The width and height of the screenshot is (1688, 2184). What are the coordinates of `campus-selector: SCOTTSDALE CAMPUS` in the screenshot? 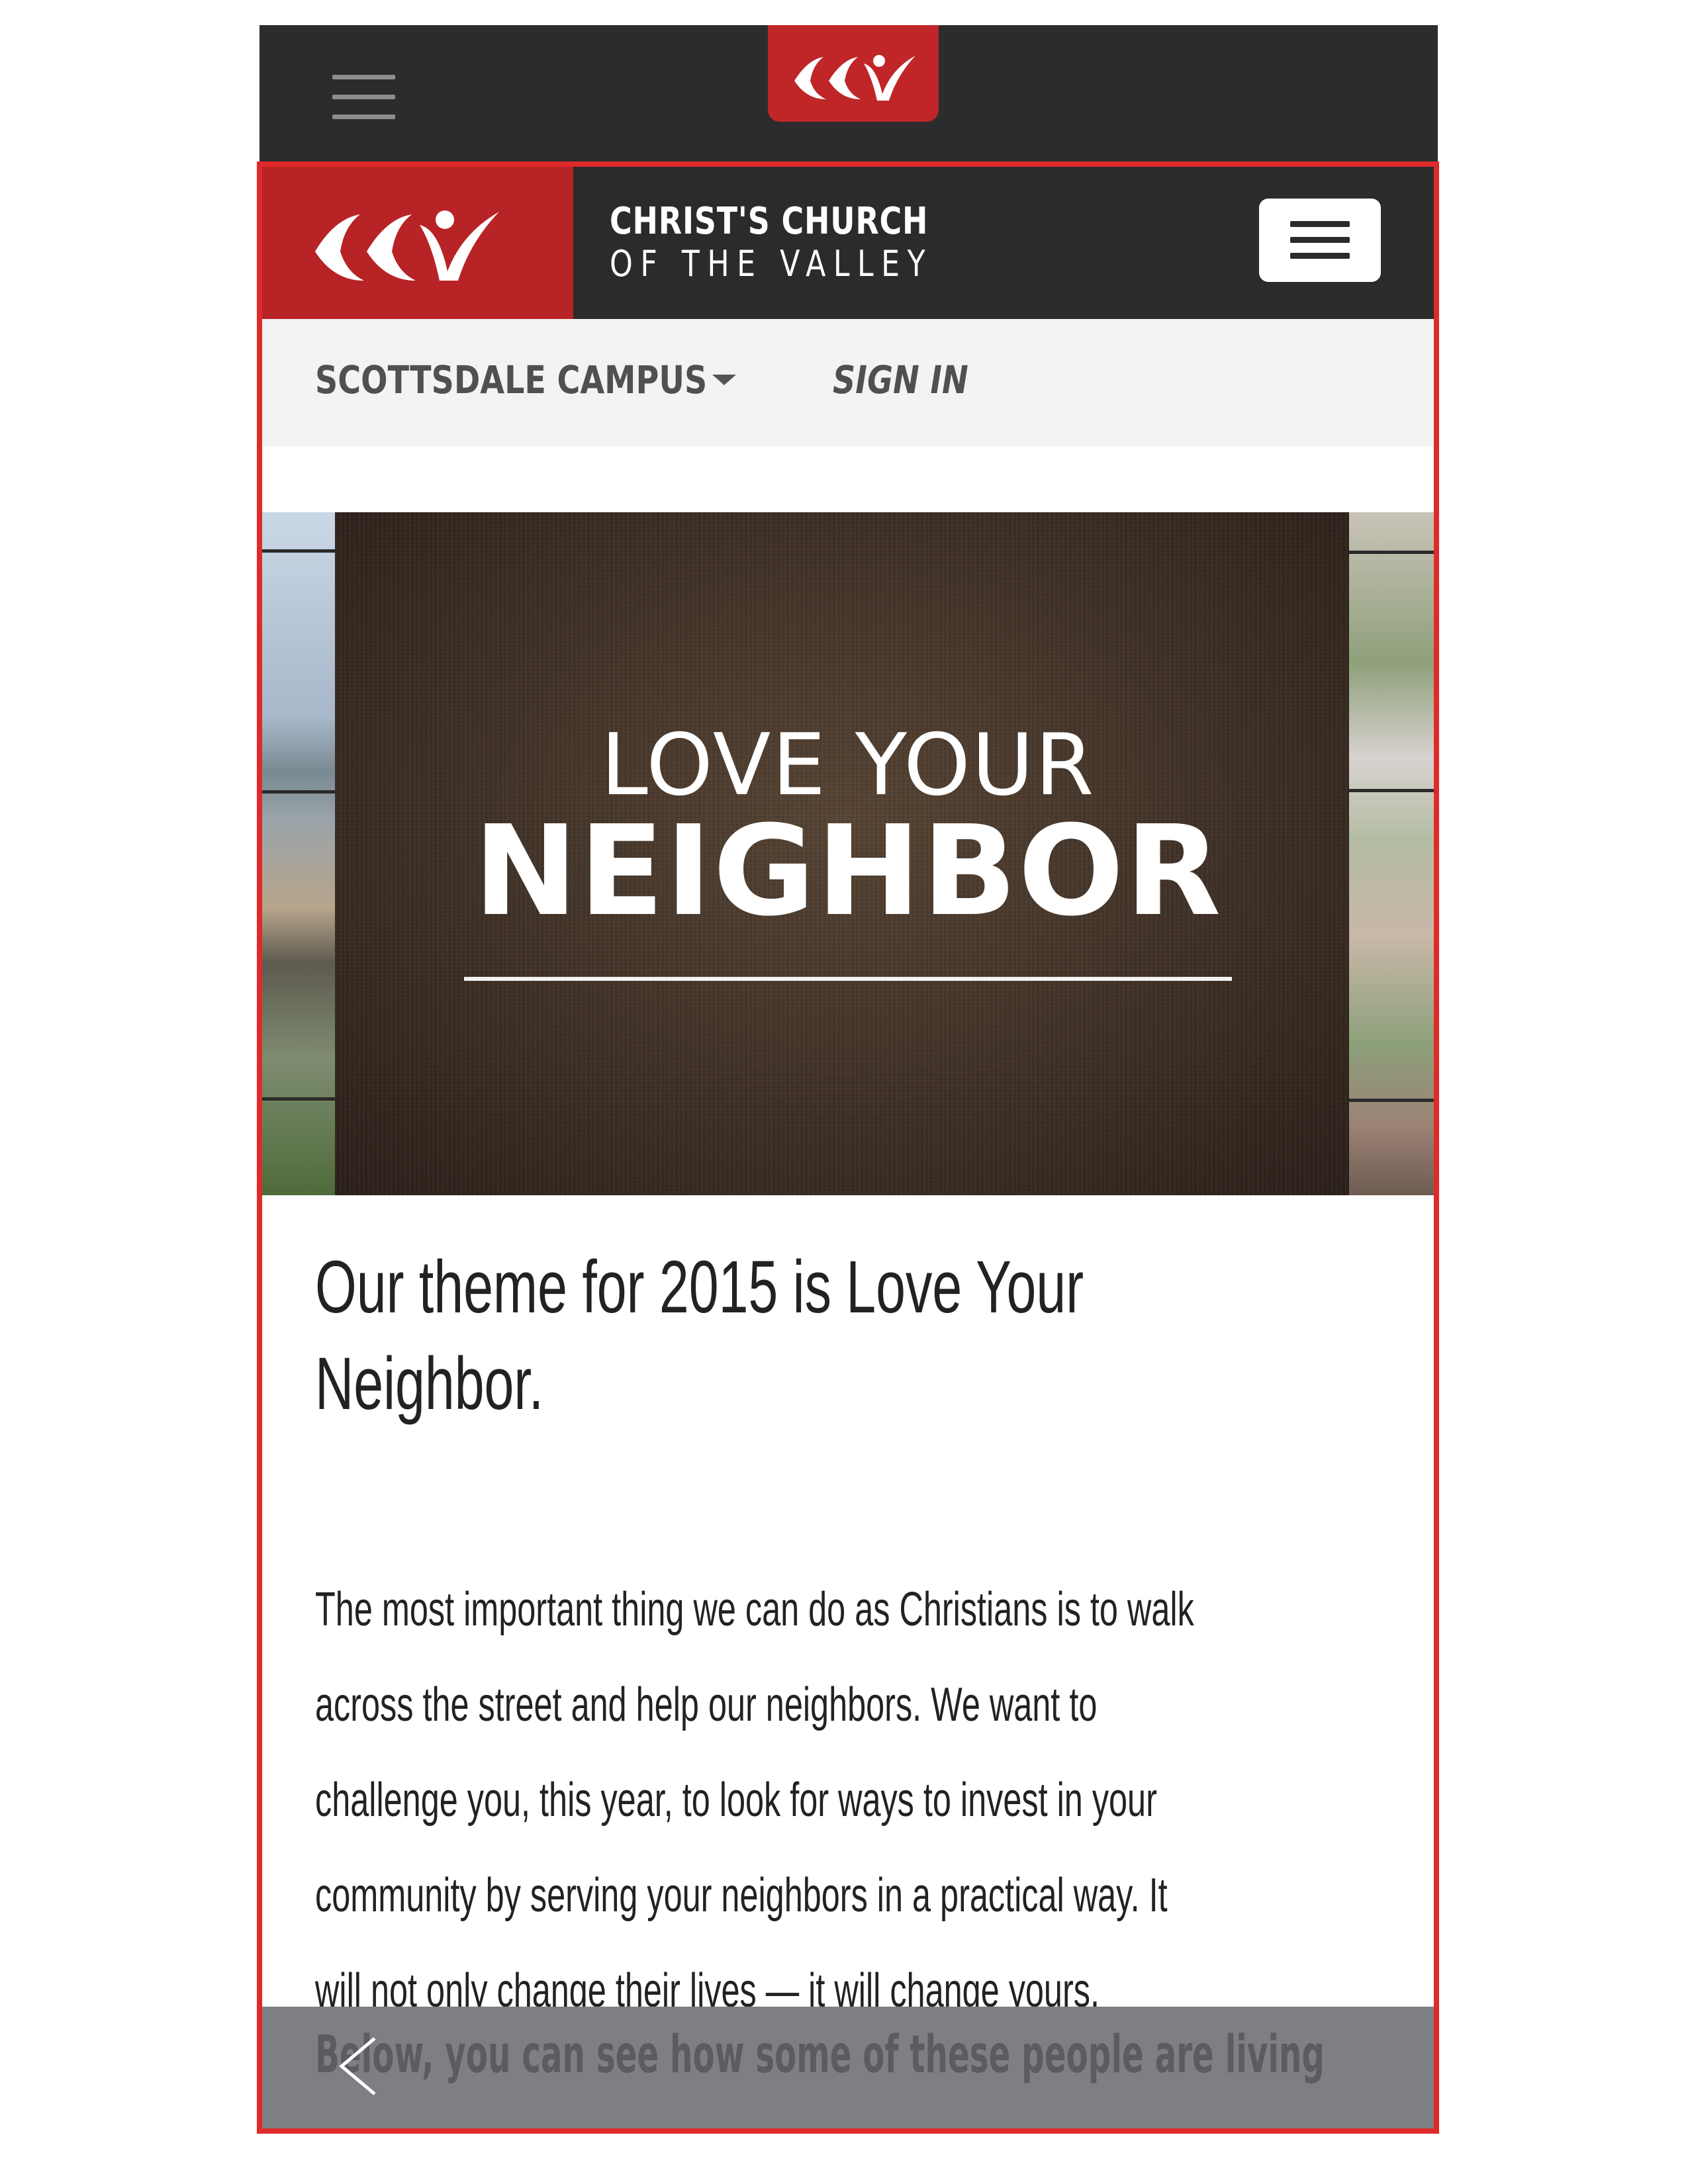 It's located at (511, 380).